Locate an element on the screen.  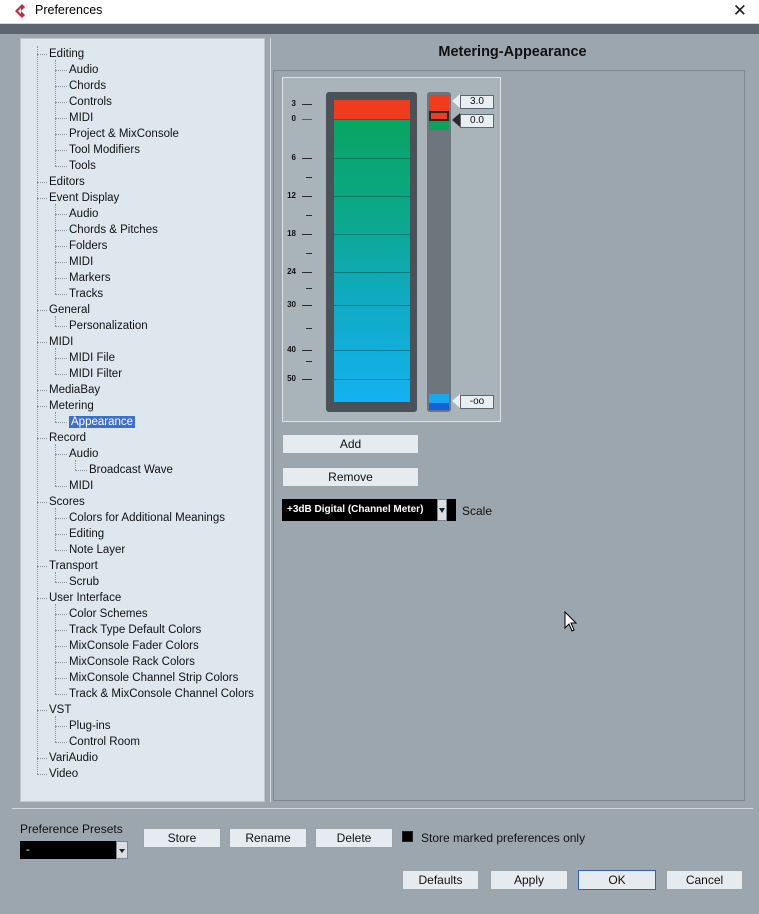
tree-item: Personalization is located at coordinates (108, 326).